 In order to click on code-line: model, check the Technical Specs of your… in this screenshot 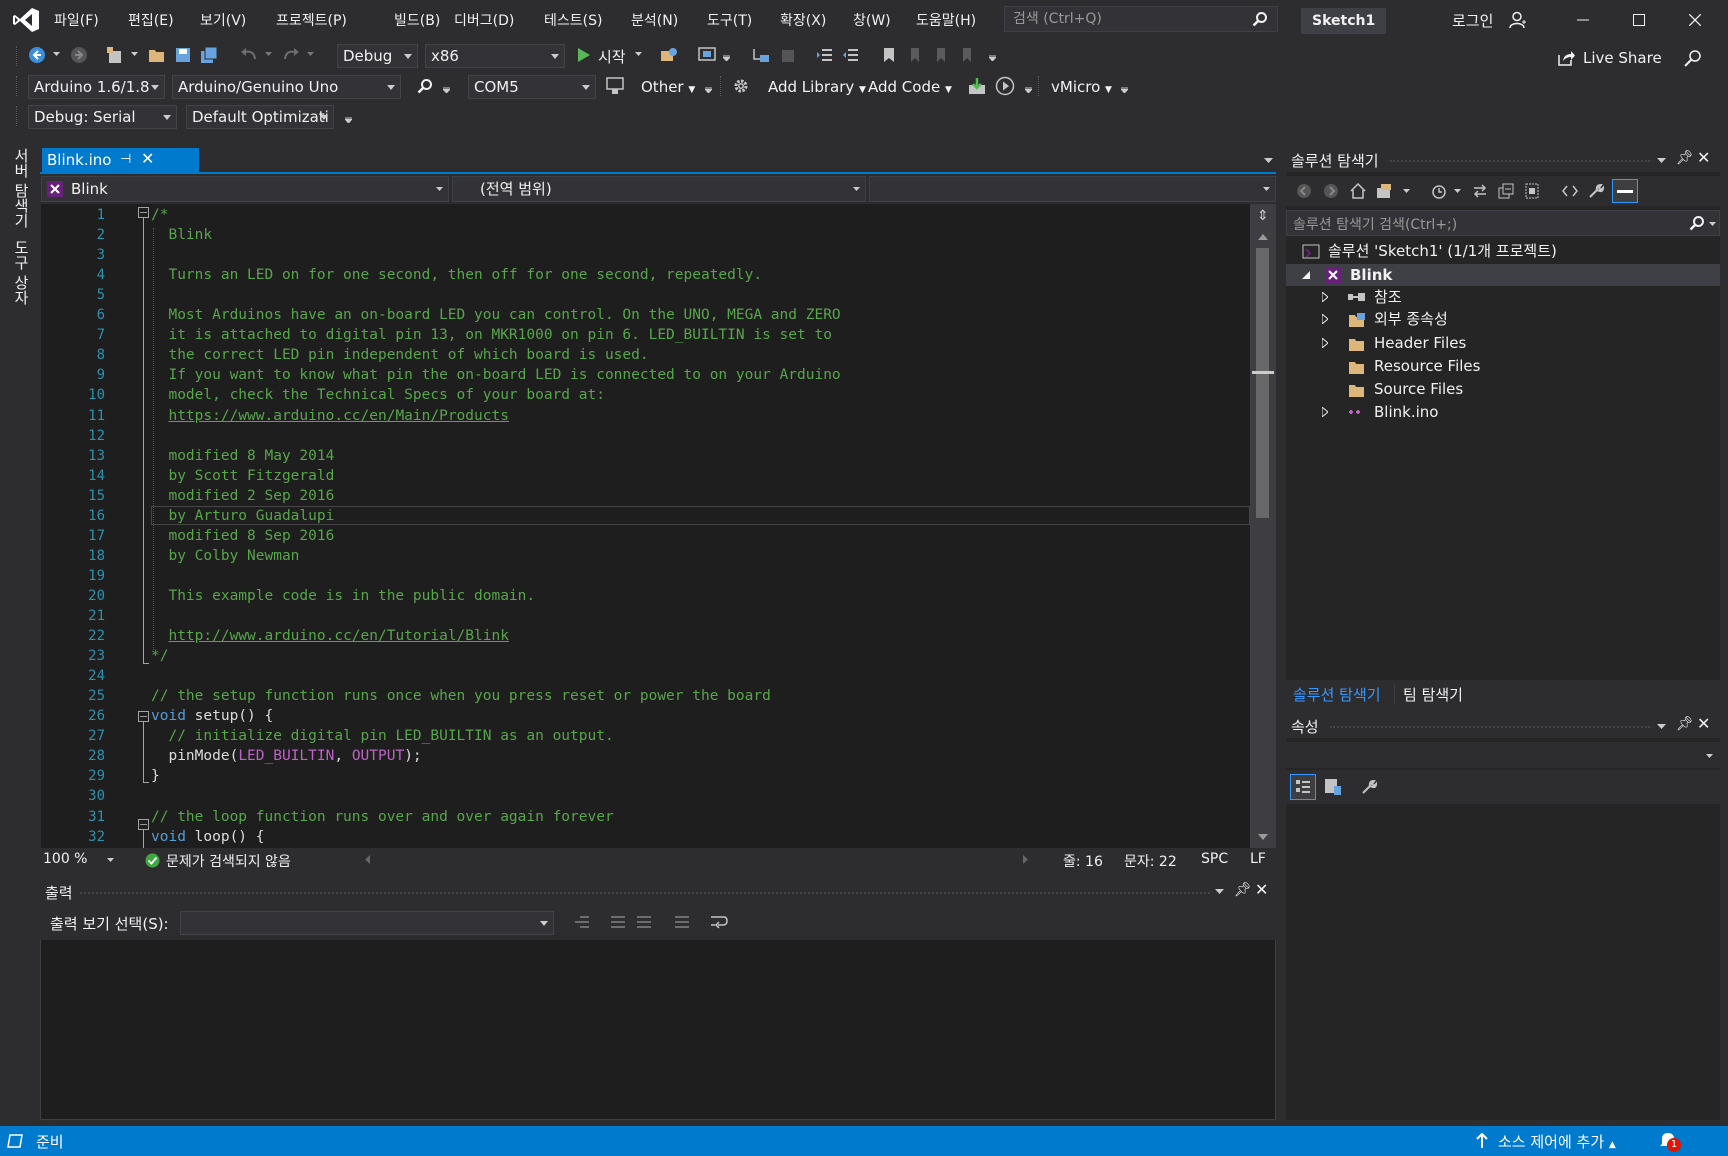, I will do `click(378, 395)`.